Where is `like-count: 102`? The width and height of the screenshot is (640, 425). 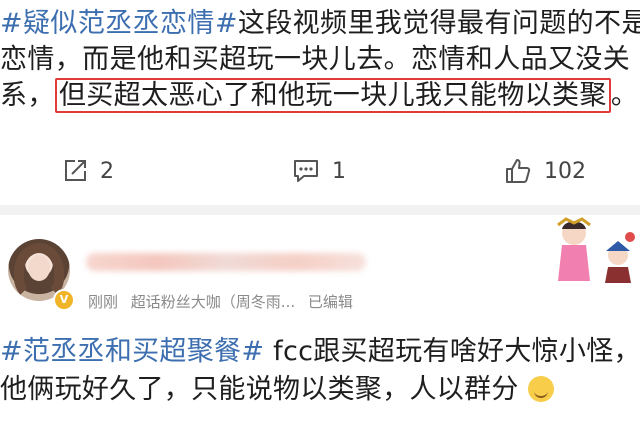
like-count: 102 is located at coordinates (565, 171).